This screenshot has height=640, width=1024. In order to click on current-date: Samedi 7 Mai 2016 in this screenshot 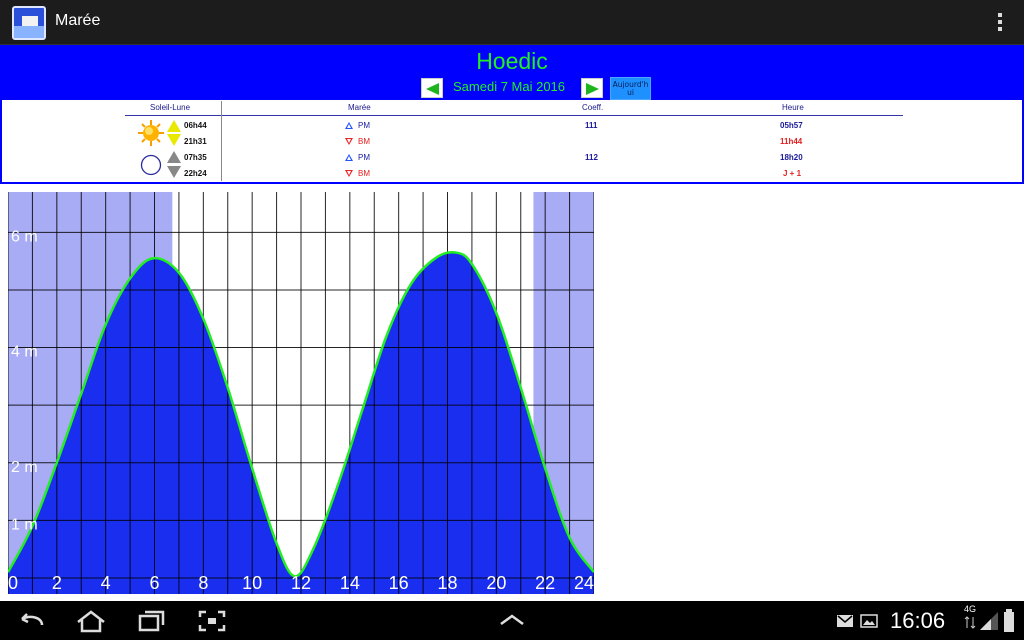, I will do `click(509, 86)`.